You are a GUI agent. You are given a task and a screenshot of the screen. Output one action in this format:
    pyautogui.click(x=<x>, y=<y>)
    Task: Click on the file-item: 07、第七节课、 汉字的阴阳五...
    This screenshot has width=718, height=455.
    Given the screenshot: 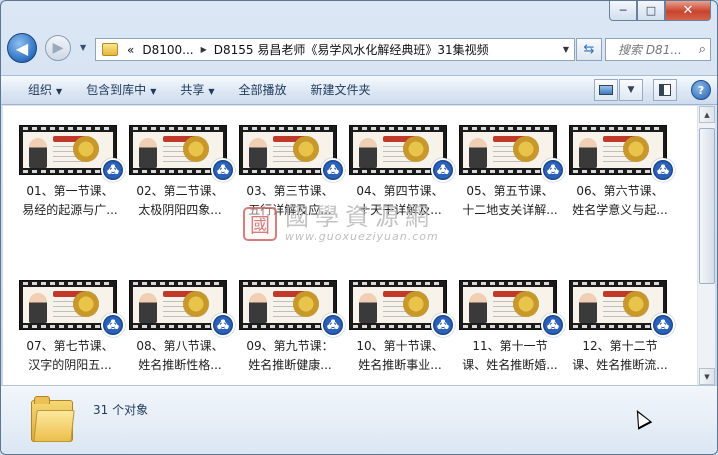 What is the action you would take?
    pyautogui.click(x=71, y=331)
    